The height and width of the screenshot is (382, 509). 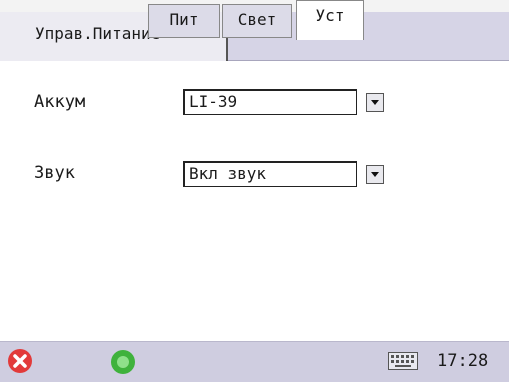 I want to click on tab-power-label: Пит, so click(x=184, y=19).